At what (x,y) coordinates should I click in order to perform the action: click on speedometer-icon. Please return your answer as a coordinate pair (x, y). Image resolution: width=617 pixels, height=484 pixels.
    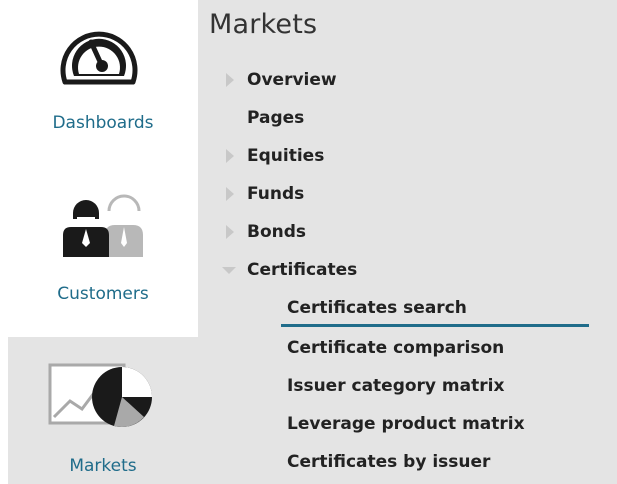
    Looking at the image, I should click on (99, 58).